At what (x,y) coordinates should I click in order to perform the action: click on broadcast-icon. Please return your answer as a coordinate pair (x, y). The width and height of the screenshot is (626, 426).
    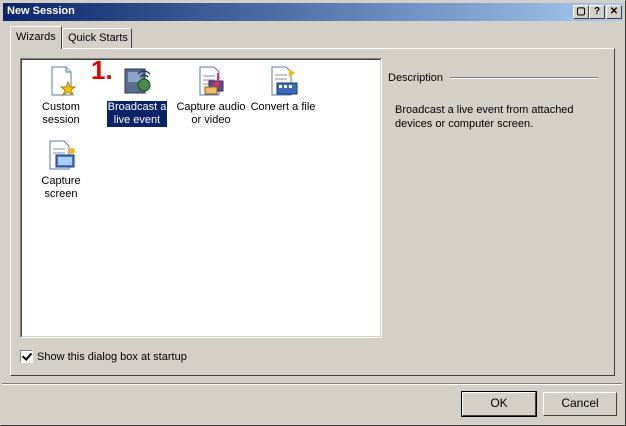
    Looking at the image, I should click on (137, 81).